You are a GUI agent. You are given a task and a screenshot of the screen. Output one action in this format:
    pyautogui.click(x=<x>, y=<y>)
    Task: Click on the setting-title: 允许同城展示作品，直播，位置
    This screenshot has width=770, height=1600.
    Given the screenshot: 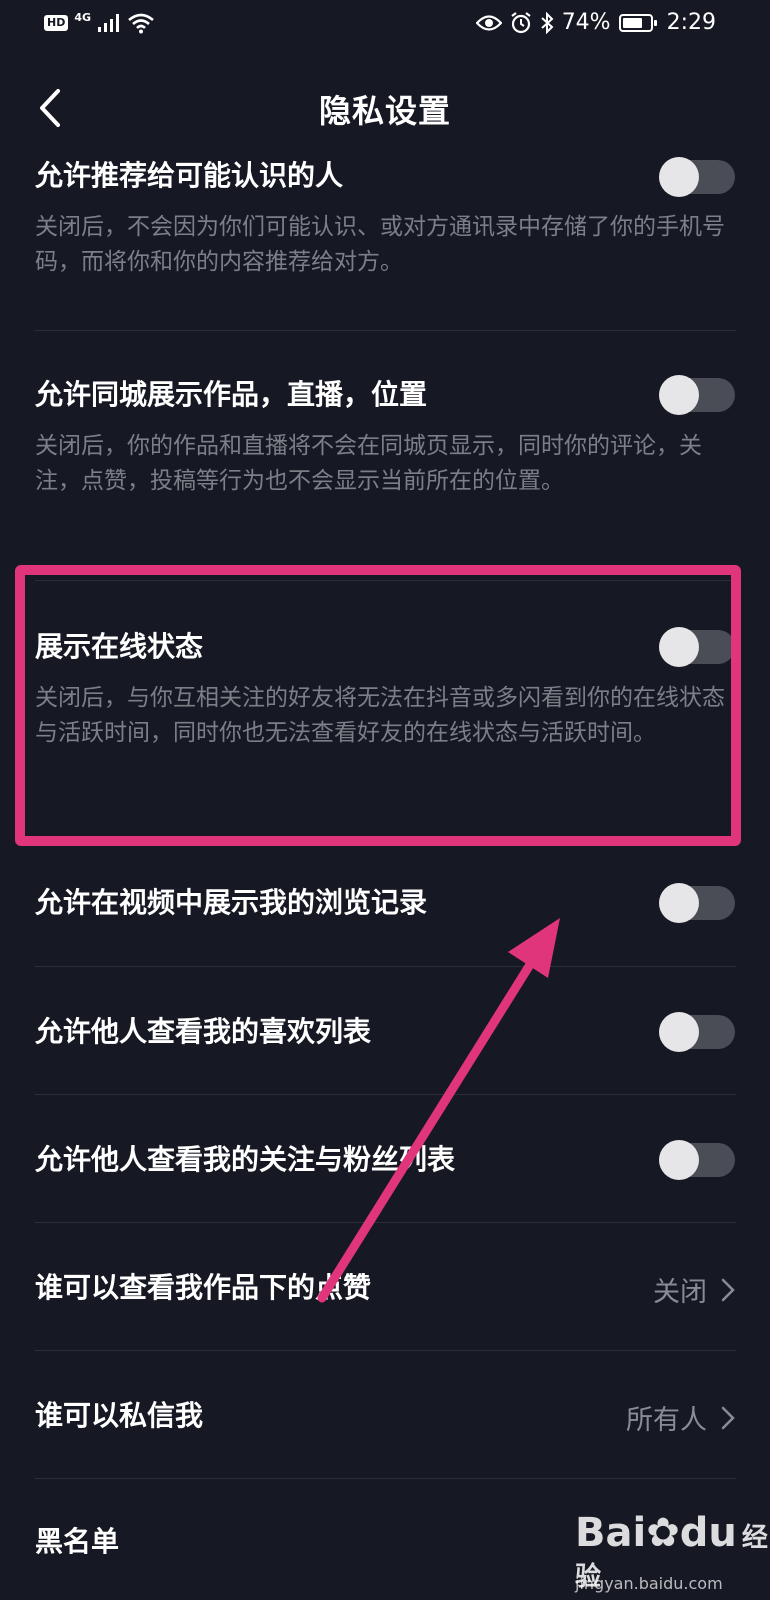 What is the action you would take?
    pyautogui.click(x=231, y=394)
    